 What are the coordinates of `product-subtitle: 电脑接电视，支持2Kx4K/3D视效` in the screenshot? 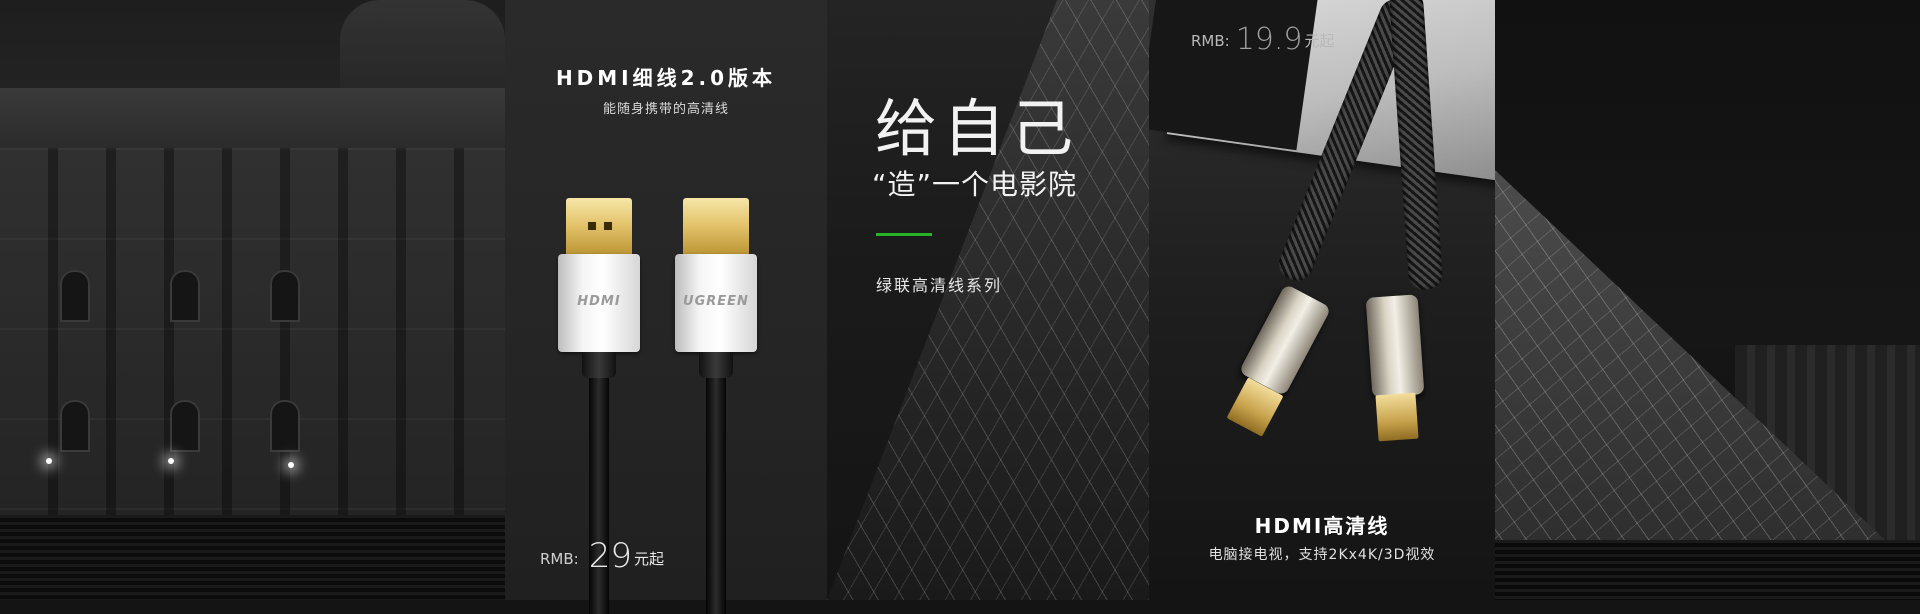 It's located at (1322, 555).